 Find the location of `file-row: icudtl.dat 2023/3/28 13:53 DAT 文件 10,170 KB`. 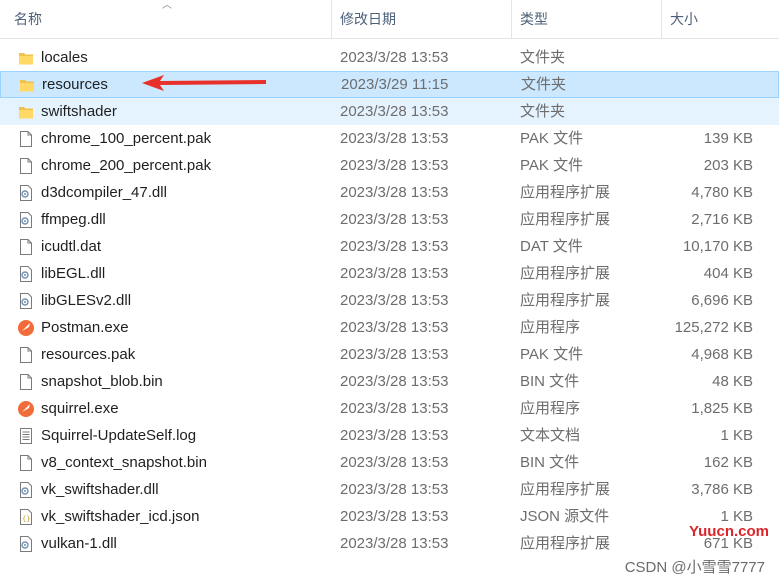

file-row: icudtl.dat 2023/3/28 13:53 DAT 文件 10,170 KB is located at coordinates (389, 246).